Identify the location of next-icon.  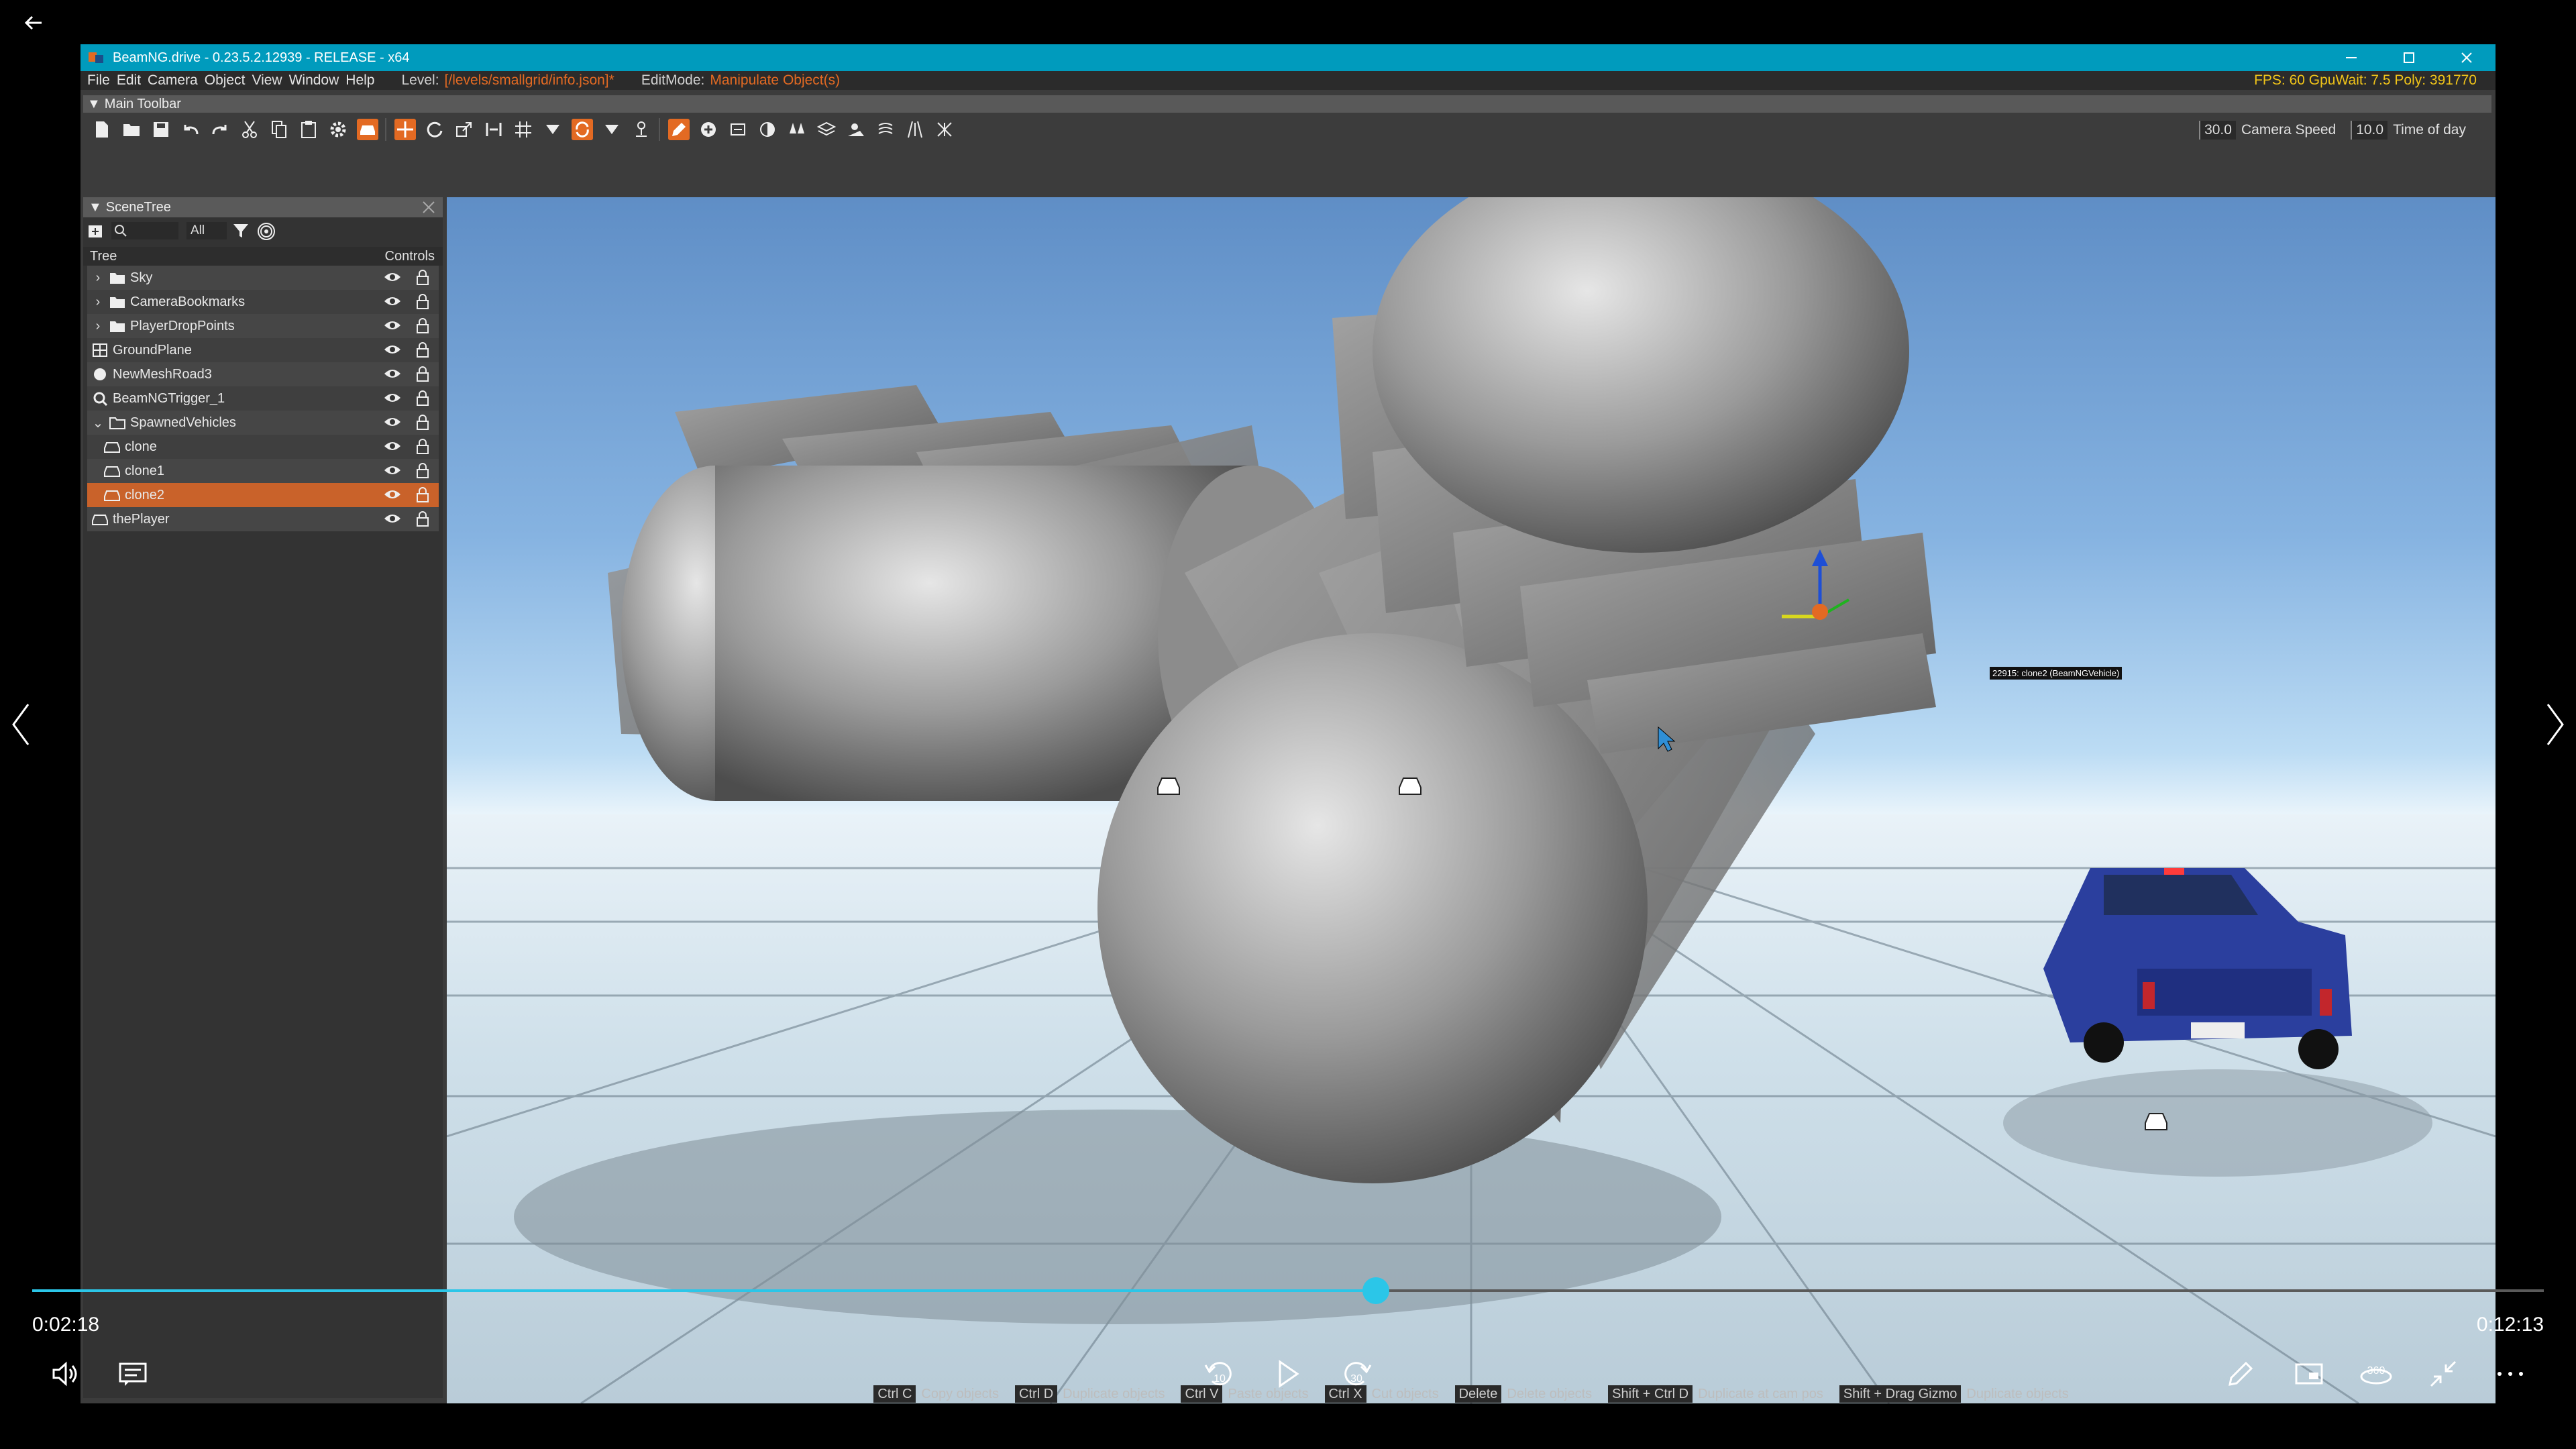
(2554, 724).